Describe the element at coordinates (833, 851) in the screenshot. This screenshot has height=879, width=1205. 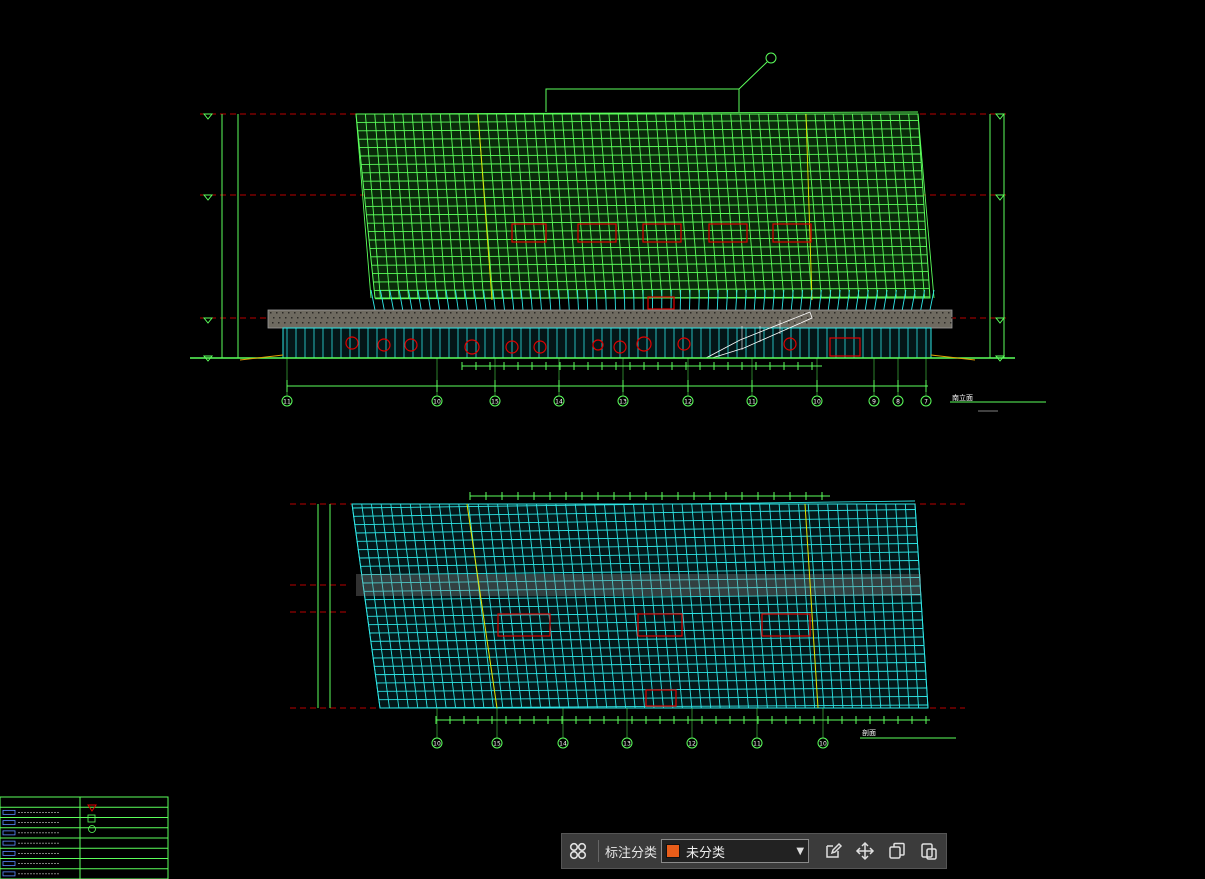
I see `edit-icon` at that location.